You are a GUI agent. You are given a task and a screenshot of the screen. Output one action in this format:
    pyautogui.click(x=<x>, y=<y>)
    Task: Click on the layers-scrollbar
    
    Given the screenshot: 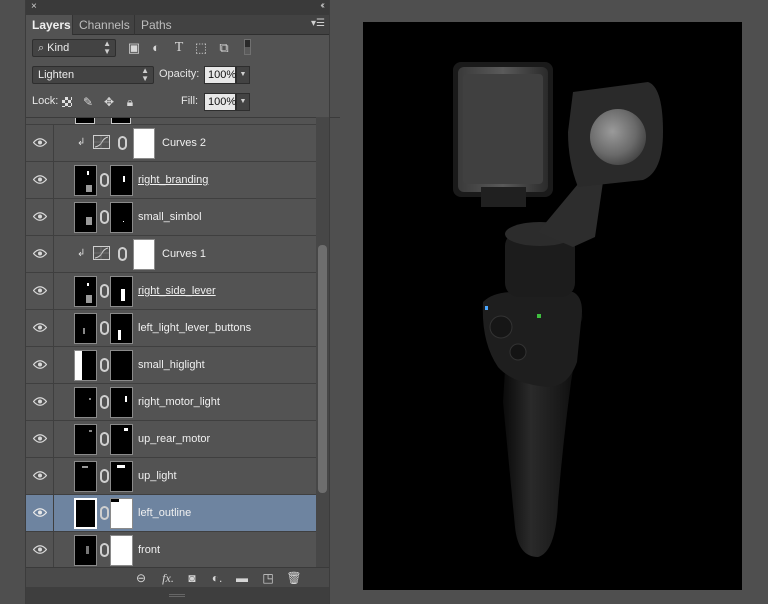 What is the action you would take?
    pyautogui.click(x=322, y=342)
    